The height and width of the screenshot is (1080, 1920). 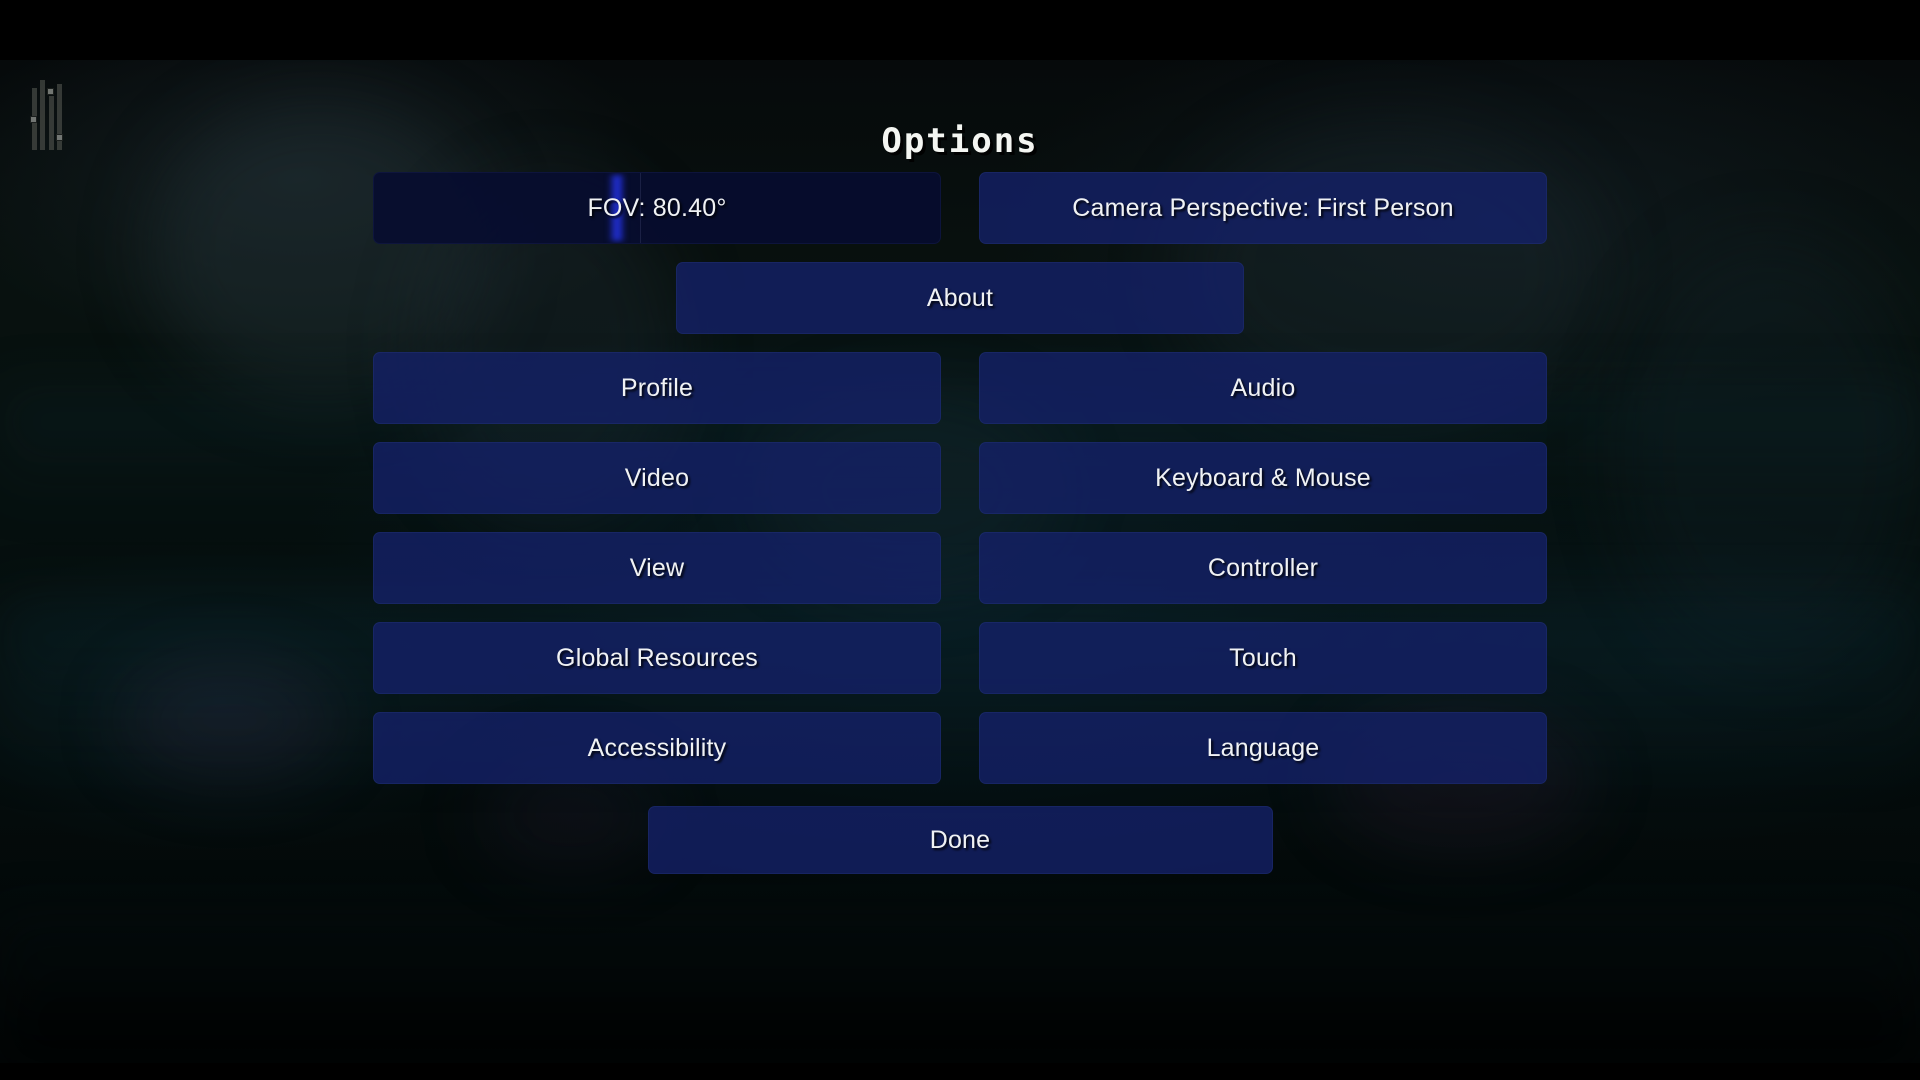 What do you see at coordinates (960, 478) in the screenshot?
I see `menu-row: Video Keyboard & Mouse` at bounding box center [960, 478].